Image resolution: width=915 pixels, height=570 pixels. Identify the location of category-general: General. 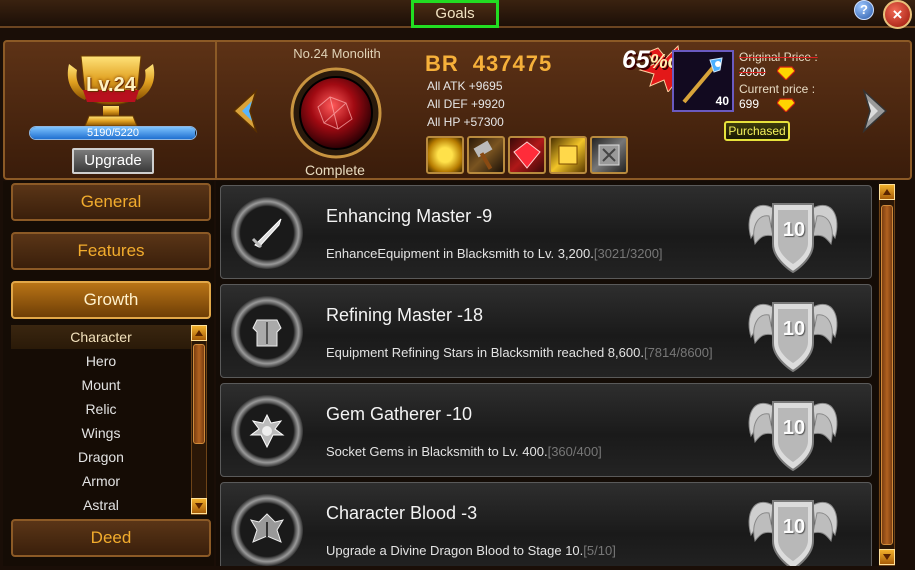
(111, 202).